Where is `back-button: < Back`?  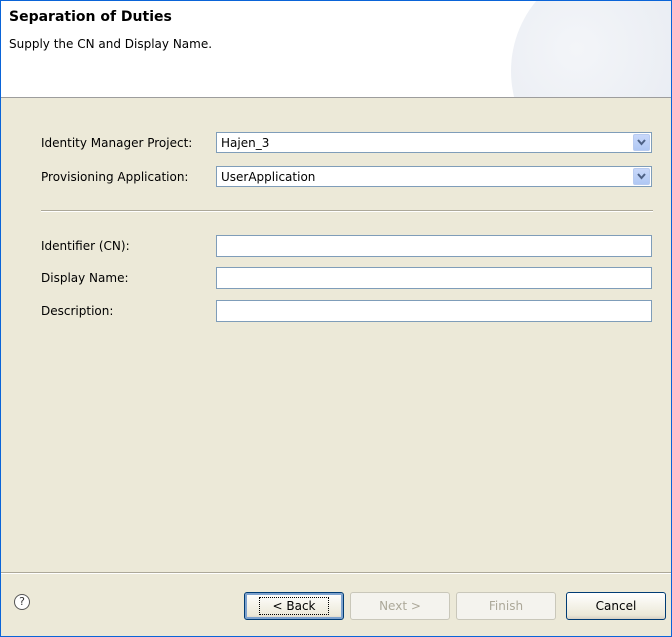 back-button: < Back is located at coordinates (294, 606).